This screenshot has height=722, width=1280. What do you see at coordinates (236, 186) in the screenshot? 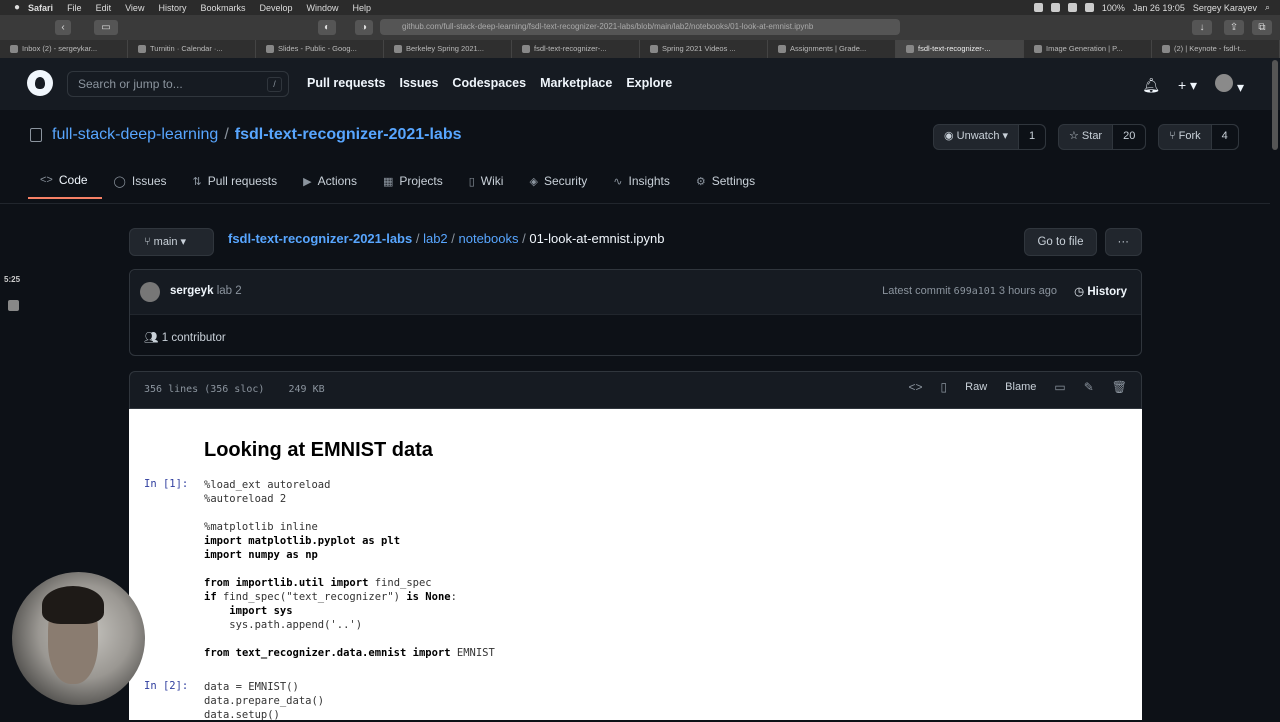
I see `tab-pull-requests: ⇅ Pull requests` at bounding box center [236, 186].